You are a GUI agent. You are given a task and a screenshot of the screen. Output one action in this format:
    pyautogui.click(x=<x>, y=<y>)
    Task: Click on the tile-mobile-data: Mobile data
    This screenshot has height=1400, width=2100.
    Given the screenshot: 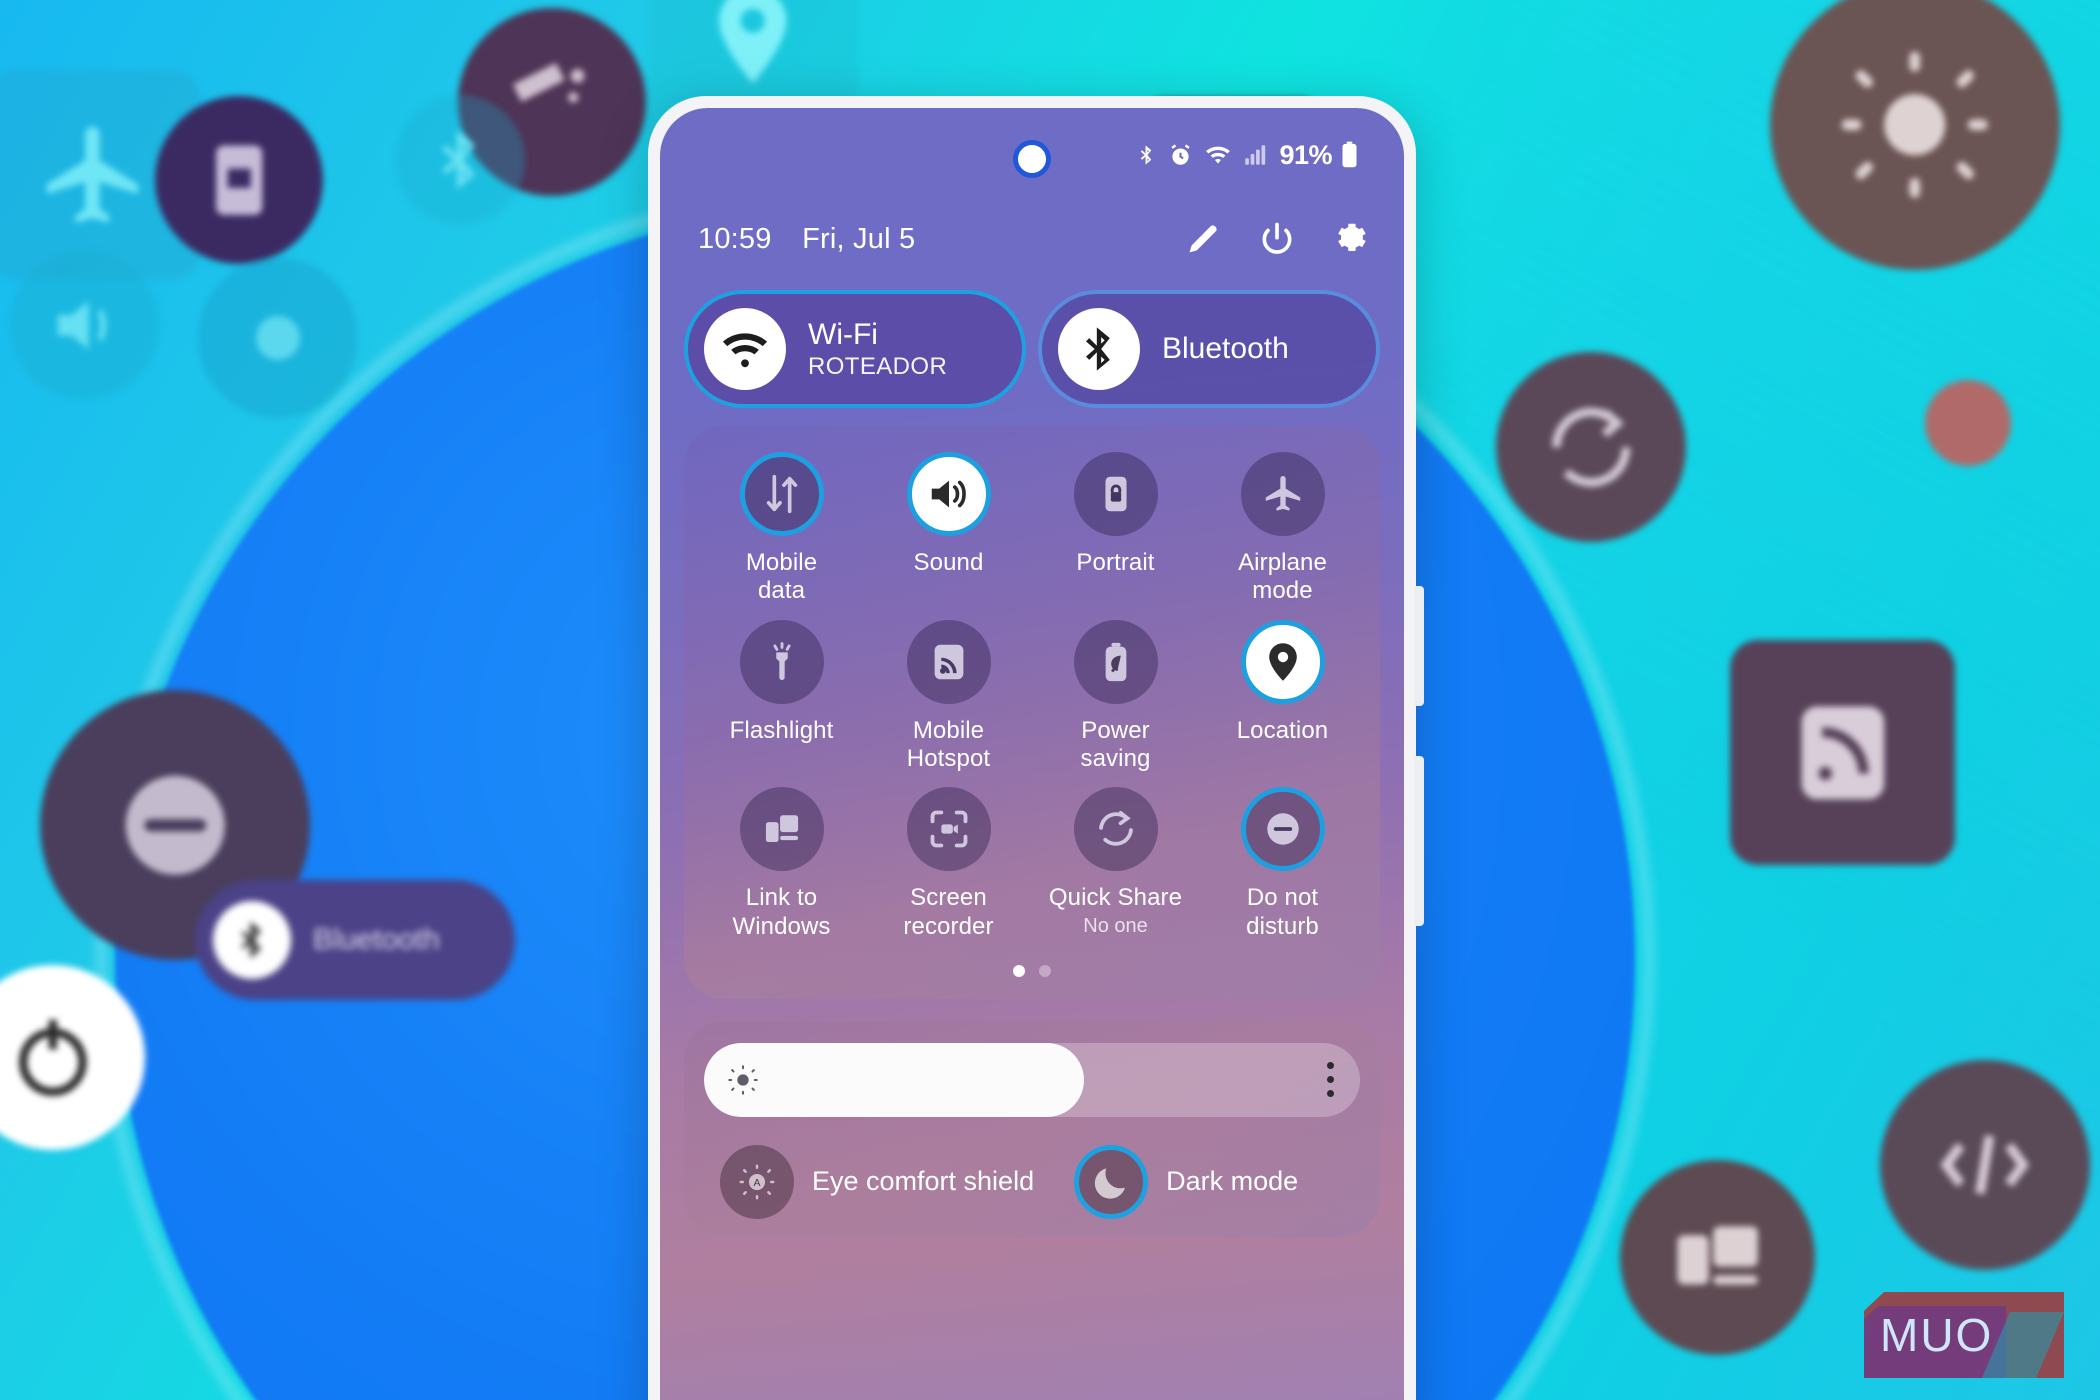 What is the action you would take?
    pyautogui.click(x=781, y=529)
    